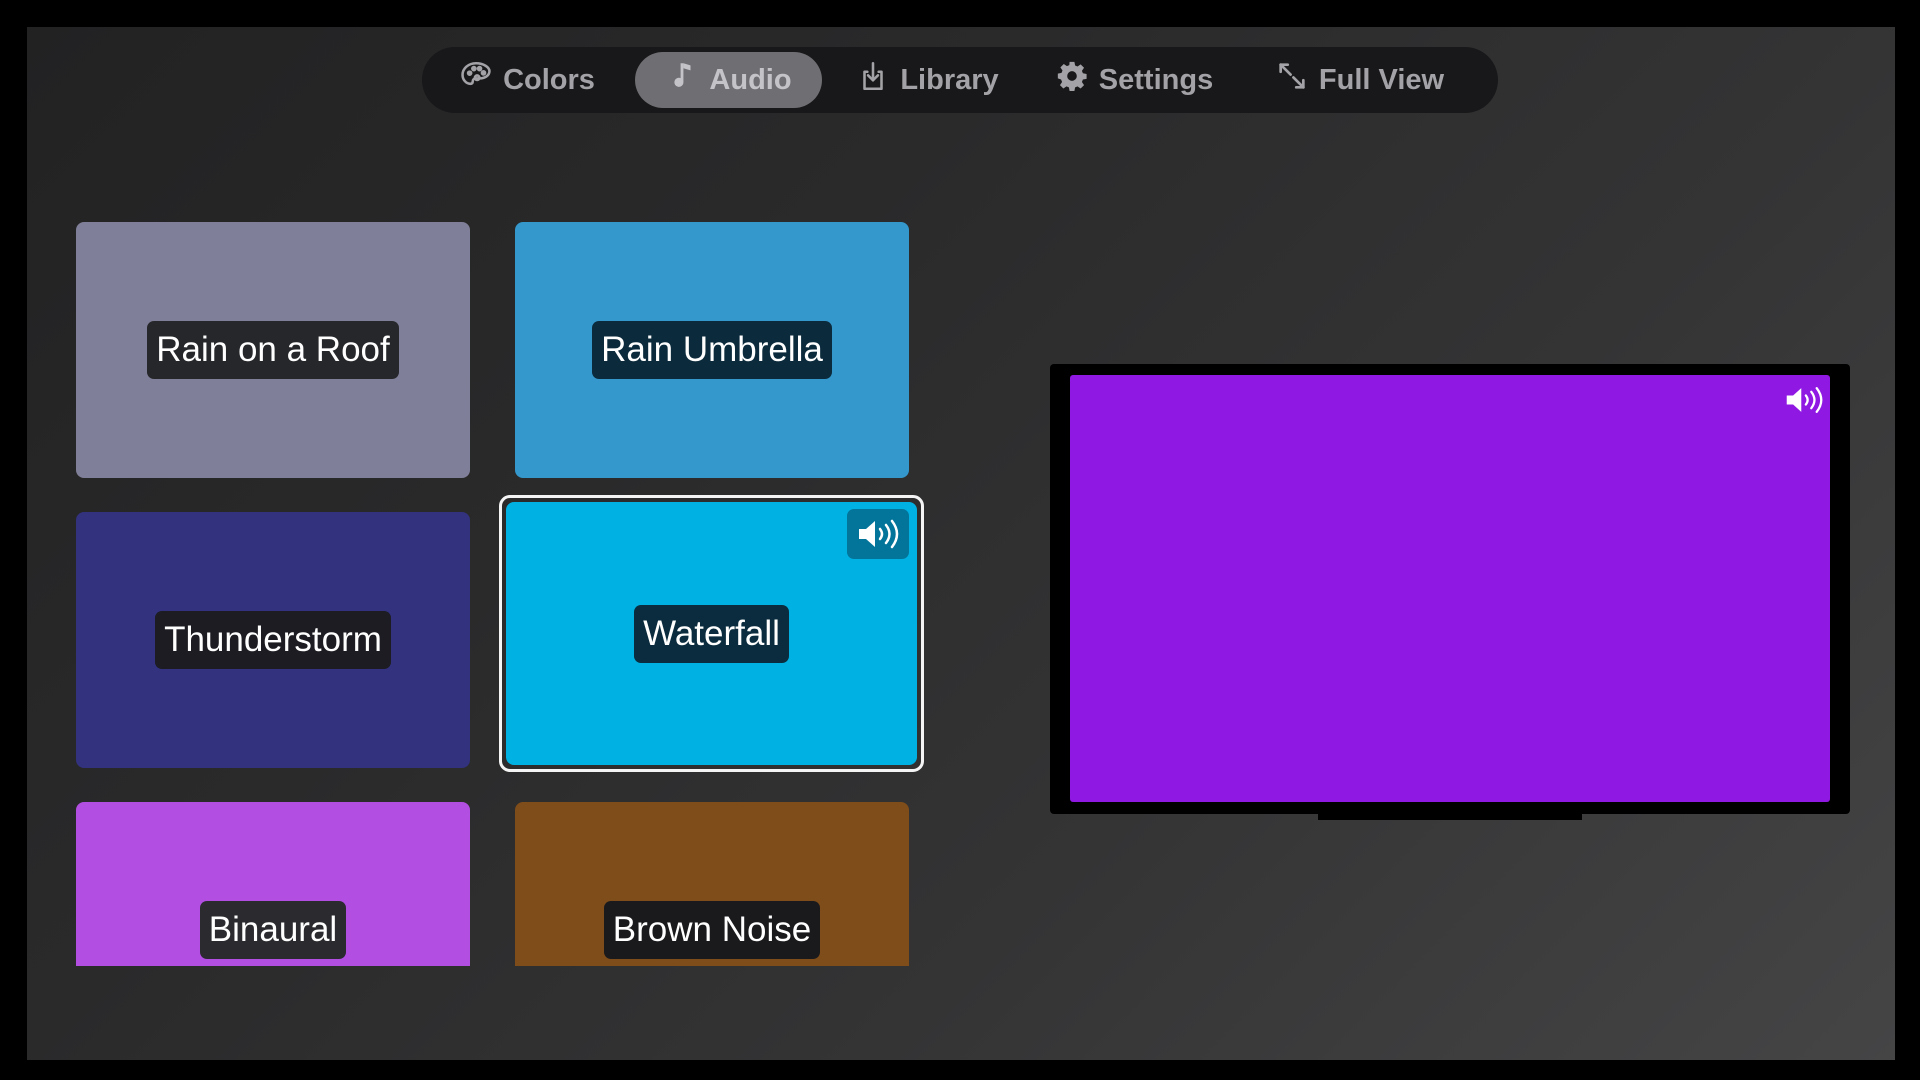  I want to click on nav-tab-label: Settings, so click(1156, 79).